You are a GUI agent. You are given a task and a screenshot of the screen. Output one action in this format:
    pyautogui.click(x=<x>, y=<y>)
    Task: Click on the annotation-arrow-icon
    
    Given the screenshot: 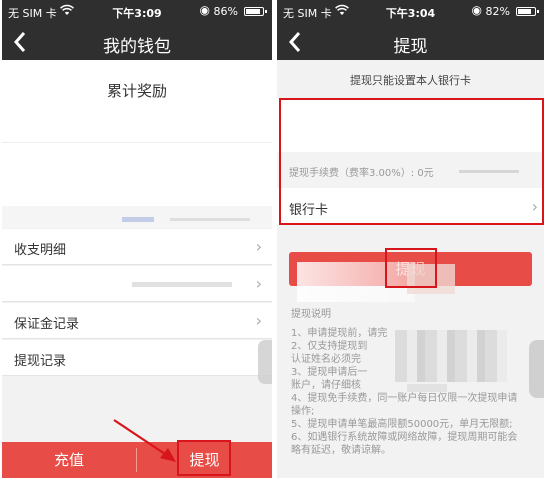 What is the action you would take?
    pyautogui.click(x=144, y=440)
    